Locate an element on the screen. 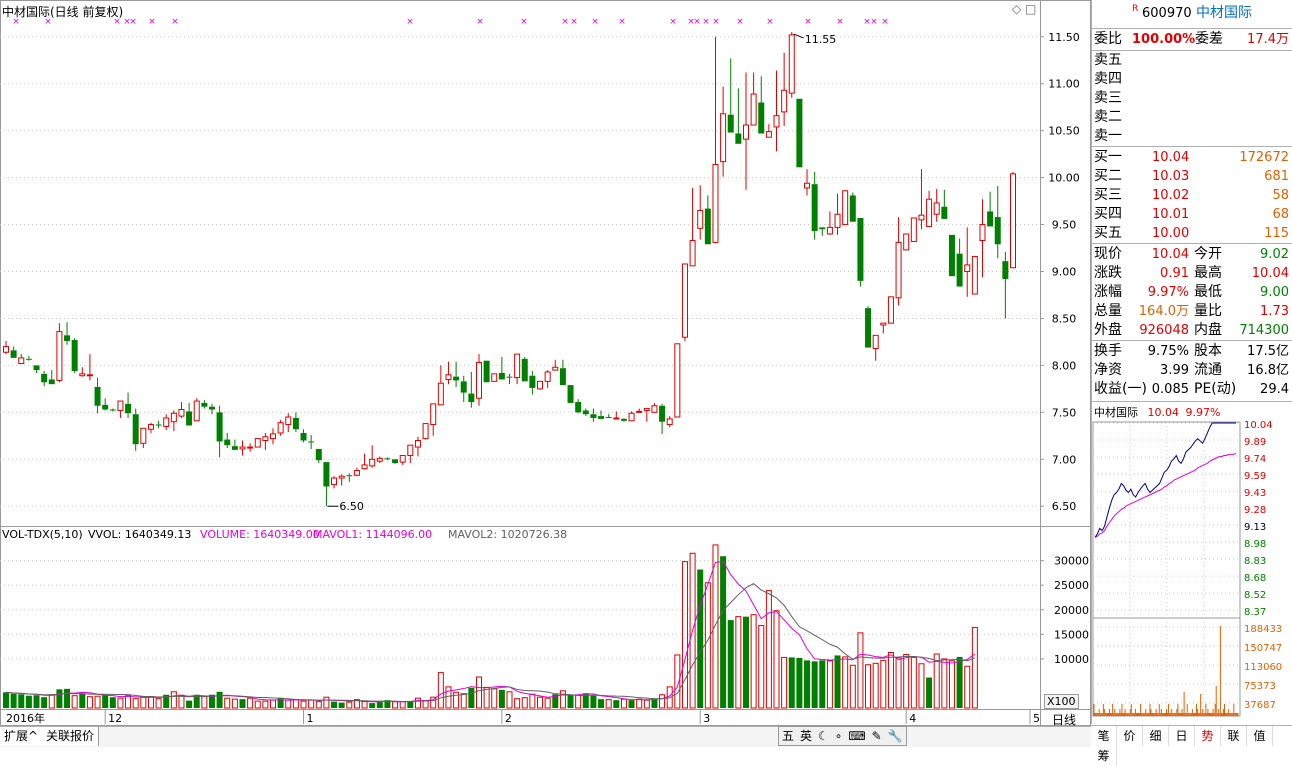  right-tab-7: 筹 is located at coordinates (1104, 756).